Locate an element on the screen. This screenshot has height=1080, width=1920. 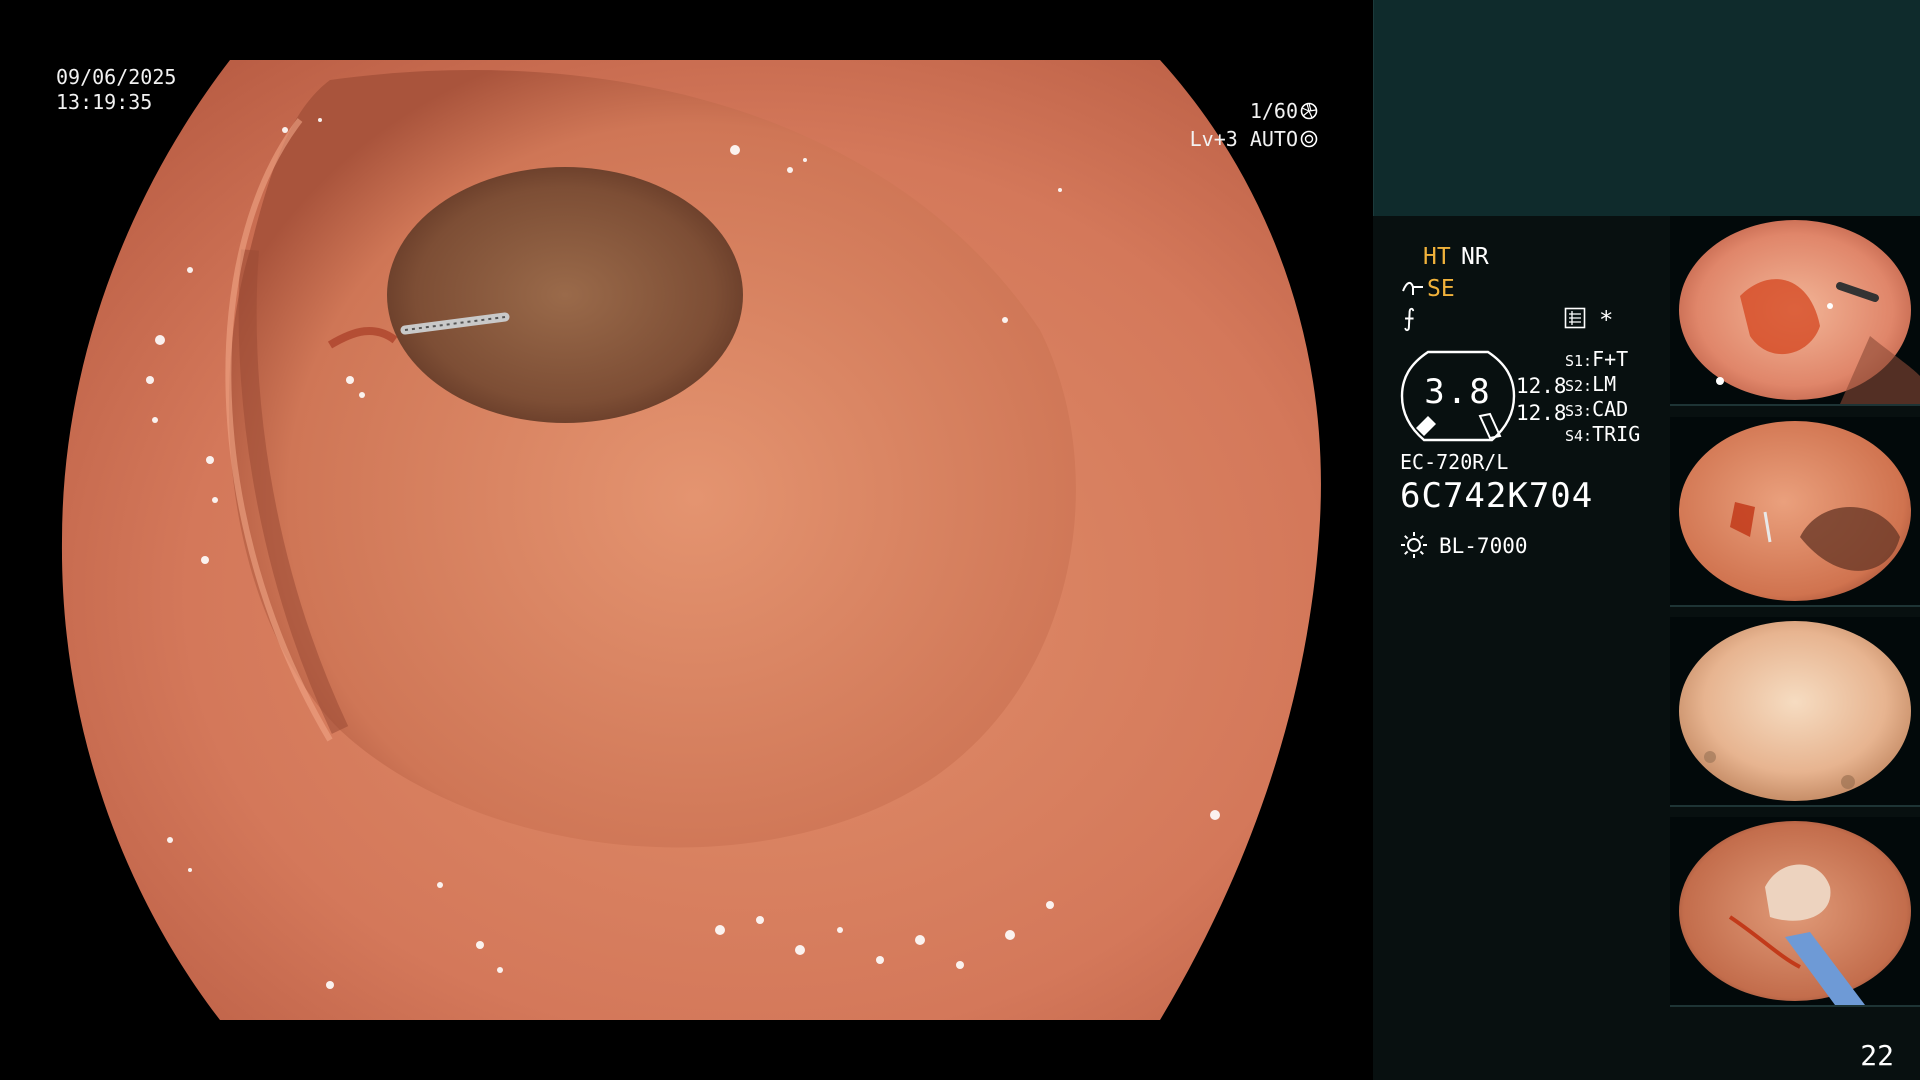
switch-s1: S1:F+T is located at coordinates (1596, 360).